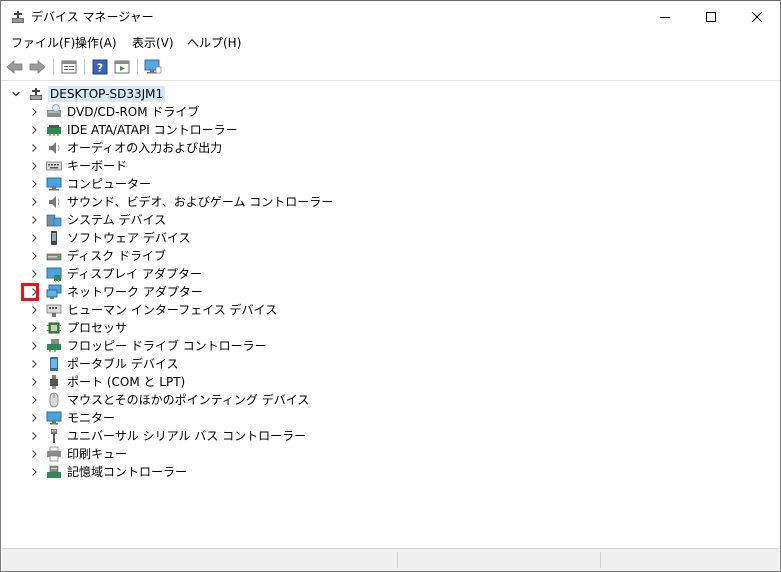 Image resolution: width=781 pixels, height=572 pixels. I want to click on tree-category-node: ネットワーク アダプター, so click(114, 292).